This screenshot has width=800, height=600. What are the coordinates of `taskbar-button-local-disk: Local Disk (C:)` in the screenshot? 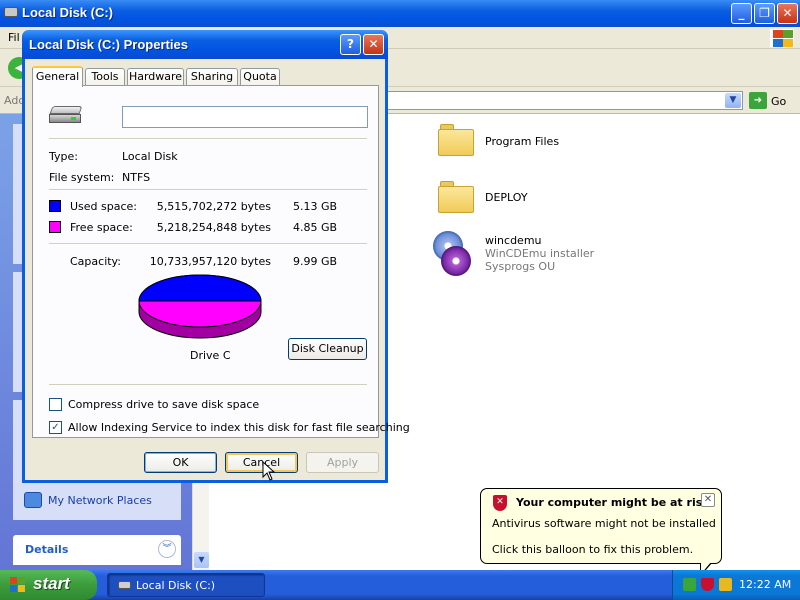 It's located at (186, 585).